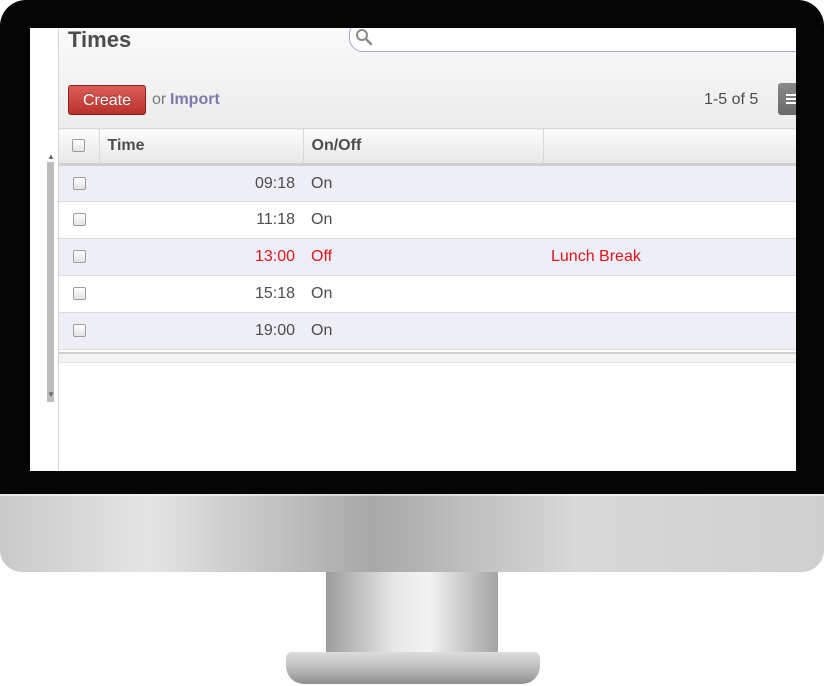  What do you see at coordinates (364, 37) in the screenshot?
I see `search-icon` at bounding box center [364, 37].